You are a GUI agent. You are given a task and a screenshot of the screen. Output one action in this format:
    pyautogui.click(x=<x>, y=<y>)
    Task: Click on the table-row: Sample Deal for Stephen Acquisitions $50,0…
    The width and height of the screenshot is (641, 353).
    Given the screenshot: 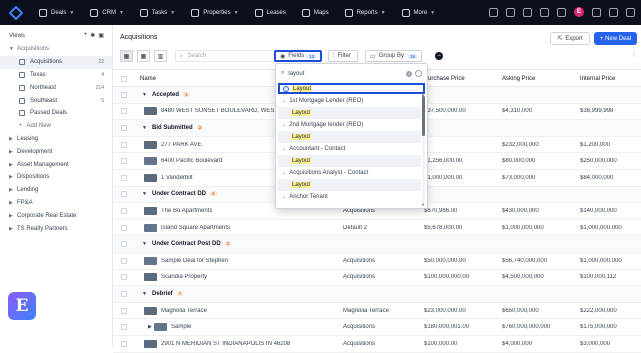 What is the action you would take?
    pyautogui.click(x=377, y=261)
    